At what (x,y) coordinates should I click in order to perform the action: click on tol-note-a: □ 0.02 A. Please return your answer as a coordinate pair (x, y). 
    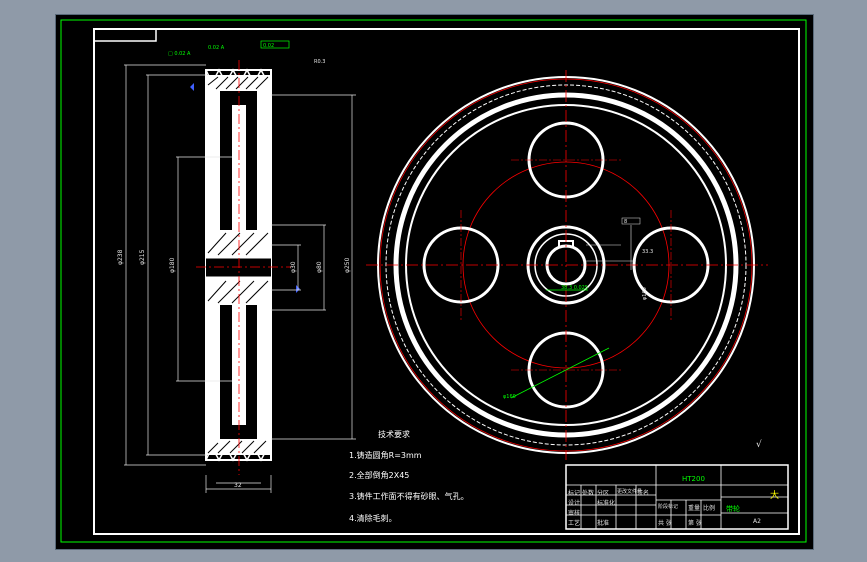
    Looking at the image, I should click on (179, 54).